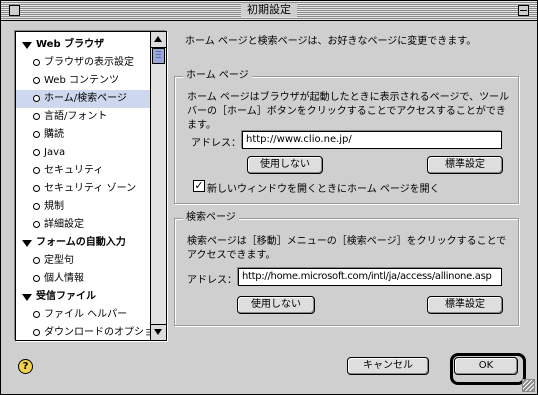 The height and width of the screenshot is (395, 538). What do you see at coordinates (83, 135) in the screenshot?
I see `sidebar-item: 購読` at bounding box center [83, 135].